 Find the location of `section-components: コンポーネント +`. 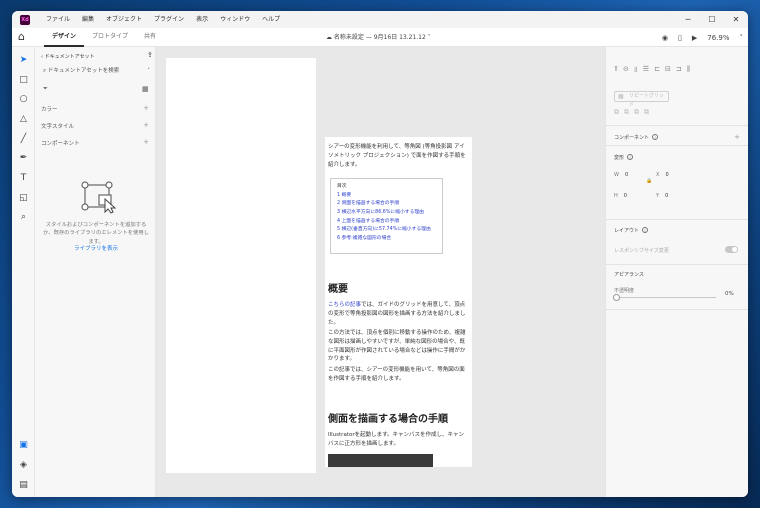

section-components: コンポーネント + is located at coordinates (95, 142).